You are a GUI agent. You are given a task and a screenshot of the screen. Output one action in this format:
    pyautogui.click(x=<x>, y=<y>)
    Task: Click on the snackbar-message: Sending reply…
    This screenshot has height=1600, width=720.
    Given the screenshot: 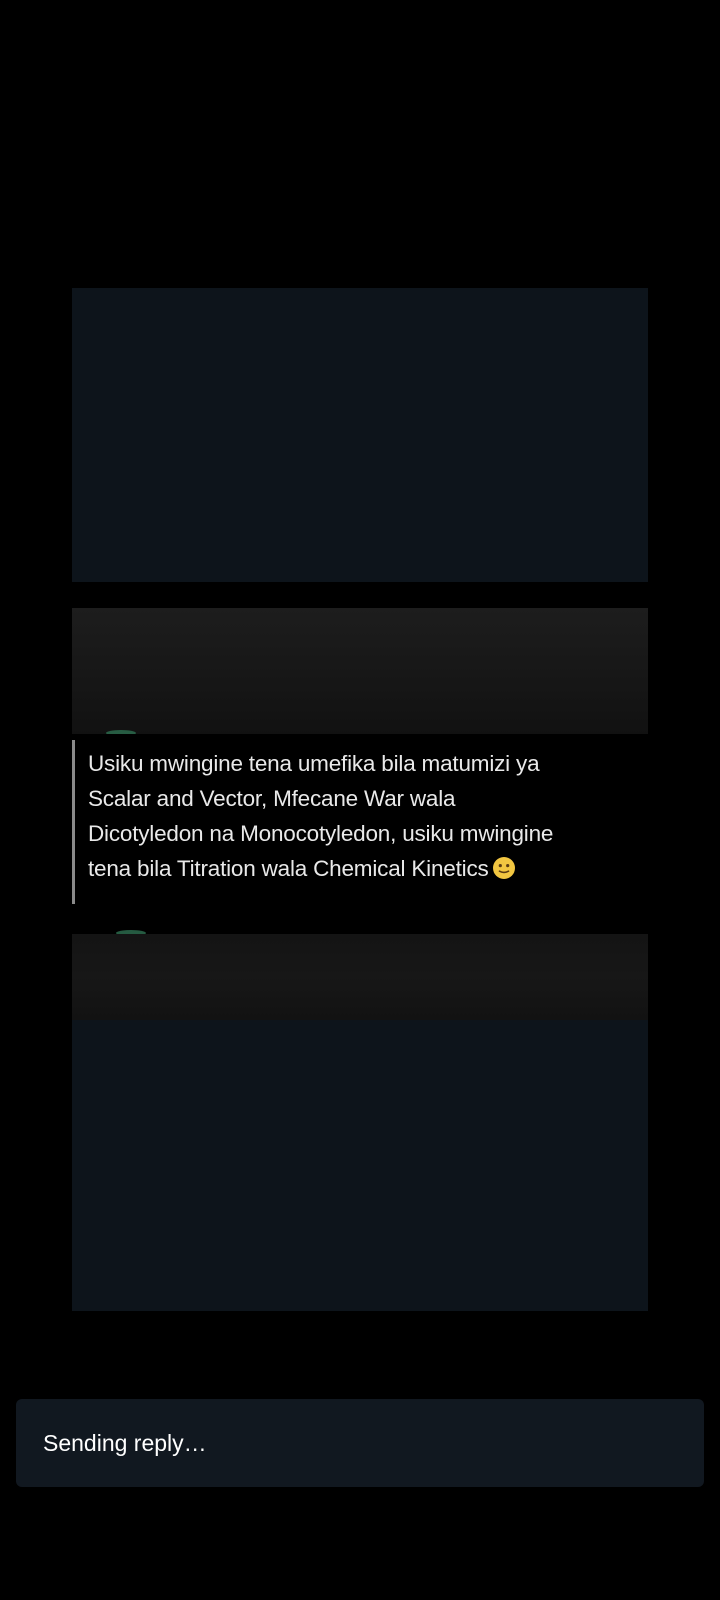 What is the action you would take?
    pyautogui.click(x=125, y=1443)
    